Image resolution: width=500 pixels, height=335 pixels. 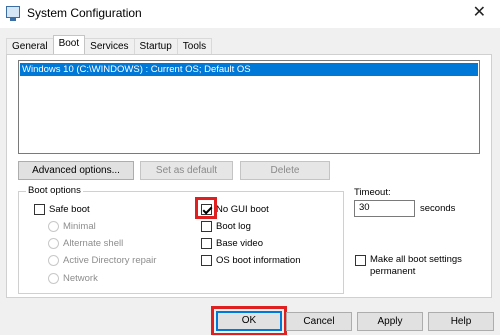 What do you see at coordinates (54, 190) in the screenshot?
I see `boot-options-title: Boot options` at bounding box center [54, 190].